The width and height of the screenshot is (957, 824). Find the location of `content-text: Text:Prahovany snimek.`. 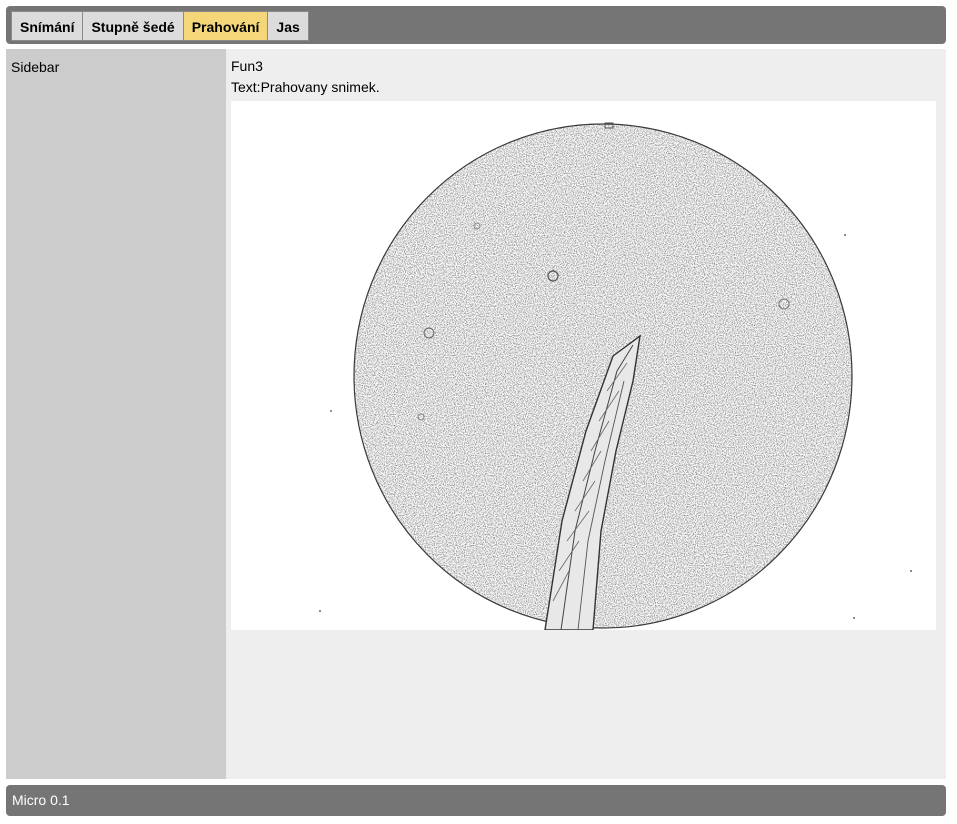

content-text: Text:Prahovany snimek. is located at coordinates (305, 87).